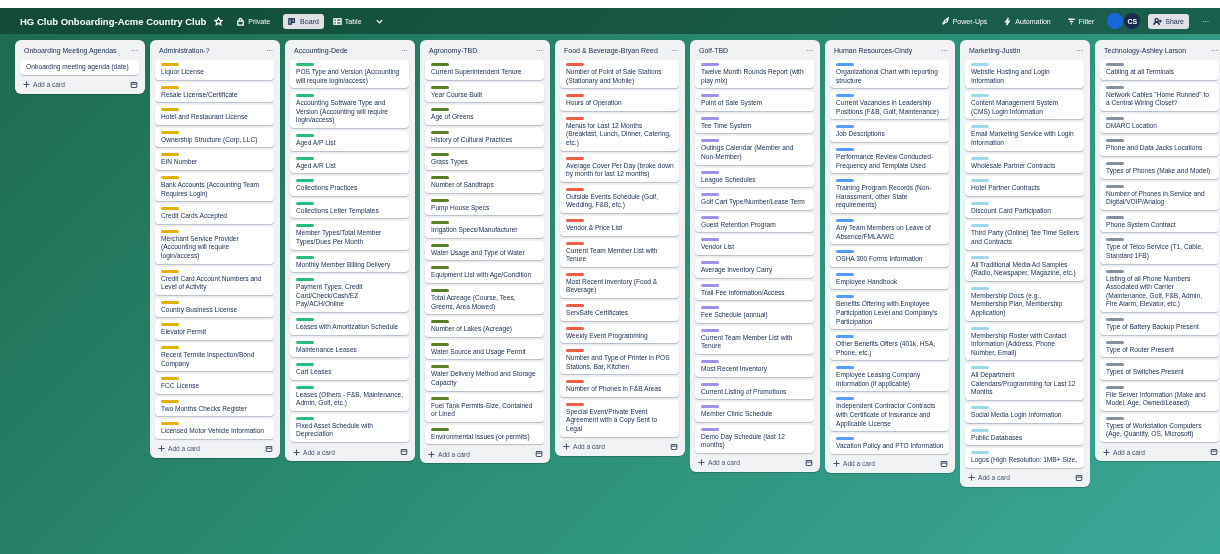 The image size is (1220, 554). Describe the element at coordinates (219, 21) in the screenshot. I see `star-icon` at that location.